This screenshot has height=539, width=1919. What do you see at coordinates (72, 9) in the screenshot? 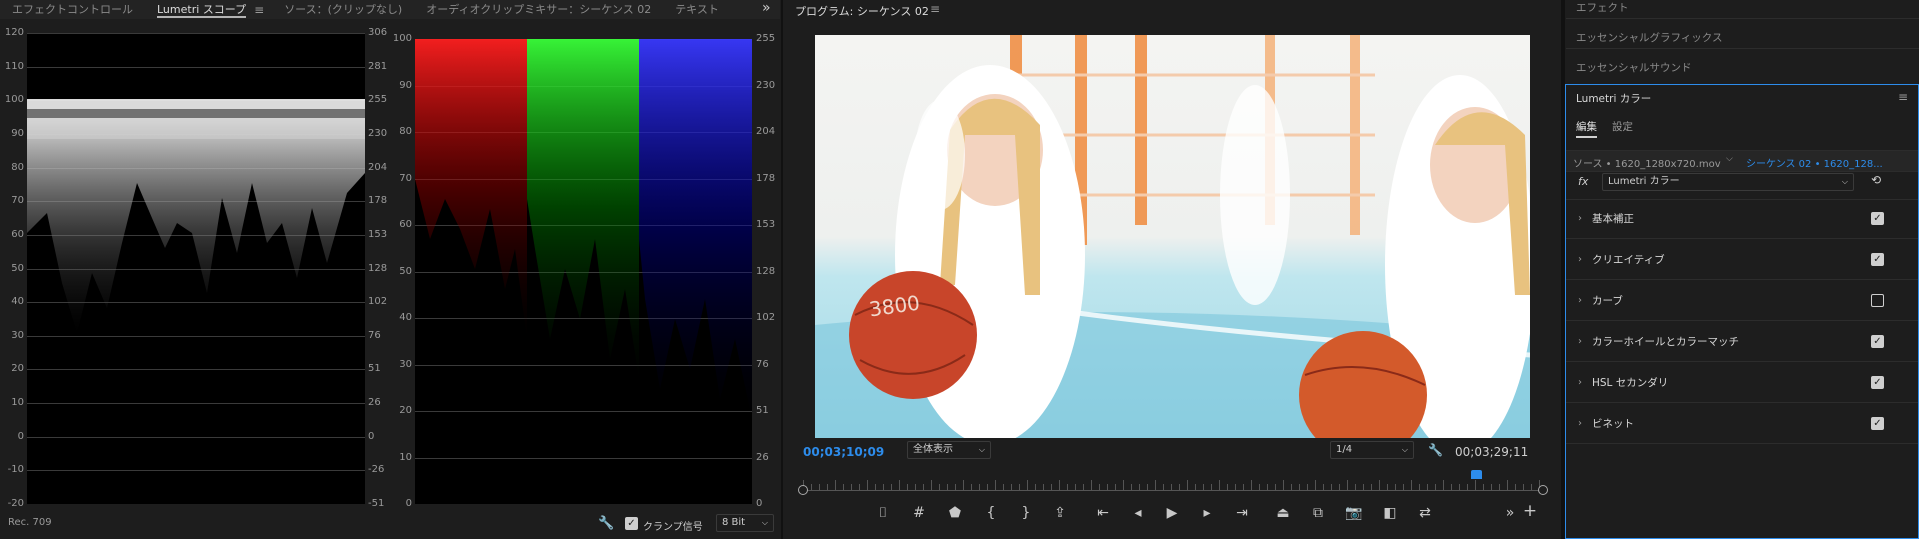
I see `tab-effect-controls: エフェクトコントロール` at bounding box center [72, 9].